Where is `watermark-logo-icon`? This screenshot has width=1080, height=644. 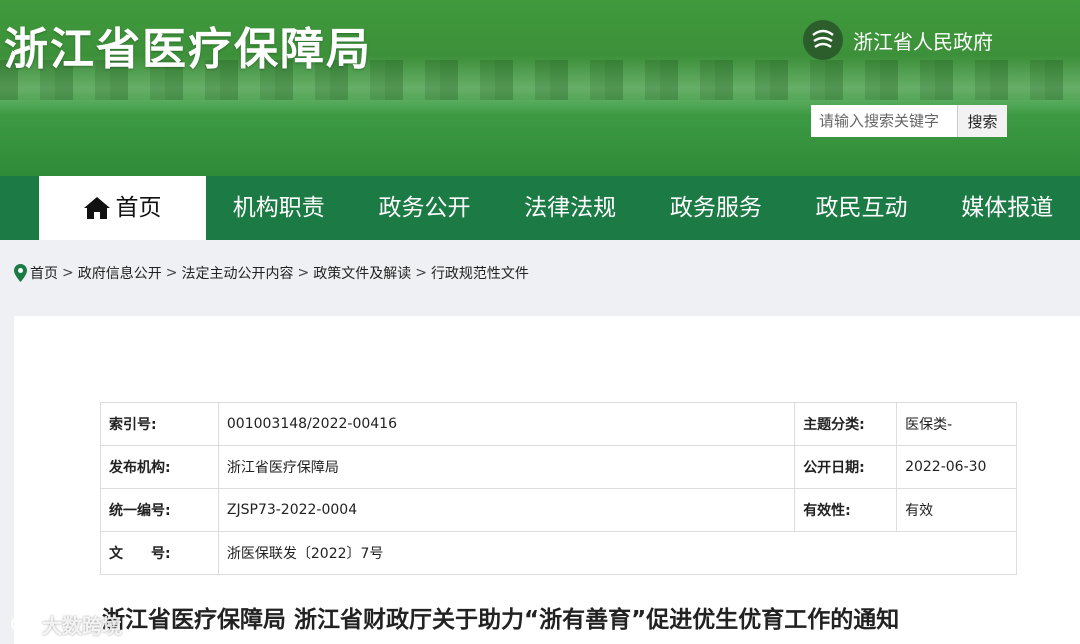 watermark-logo-icon is located at coordinates (23, 624).